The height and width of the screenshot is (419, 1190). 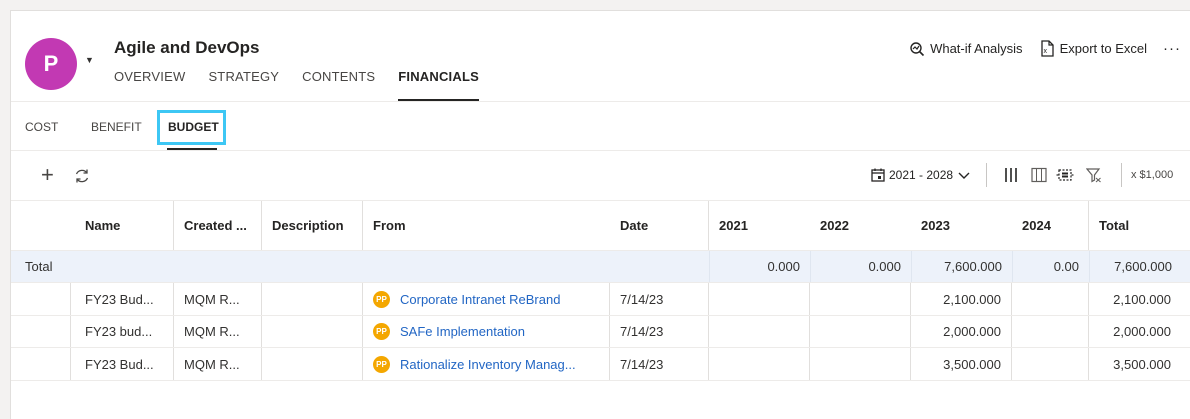 I want to click on add-icon: +, so click(x=47, y=175).